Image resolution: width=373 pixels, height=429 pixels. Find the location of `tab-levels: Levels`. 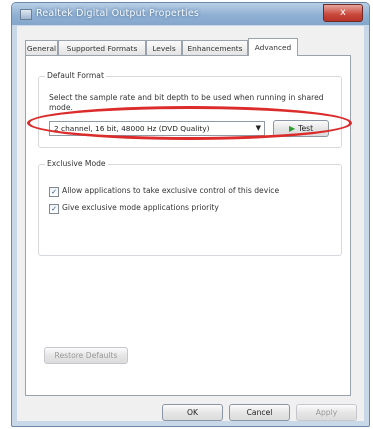

tab-levels: Levels is located at coordinates (164, 47).